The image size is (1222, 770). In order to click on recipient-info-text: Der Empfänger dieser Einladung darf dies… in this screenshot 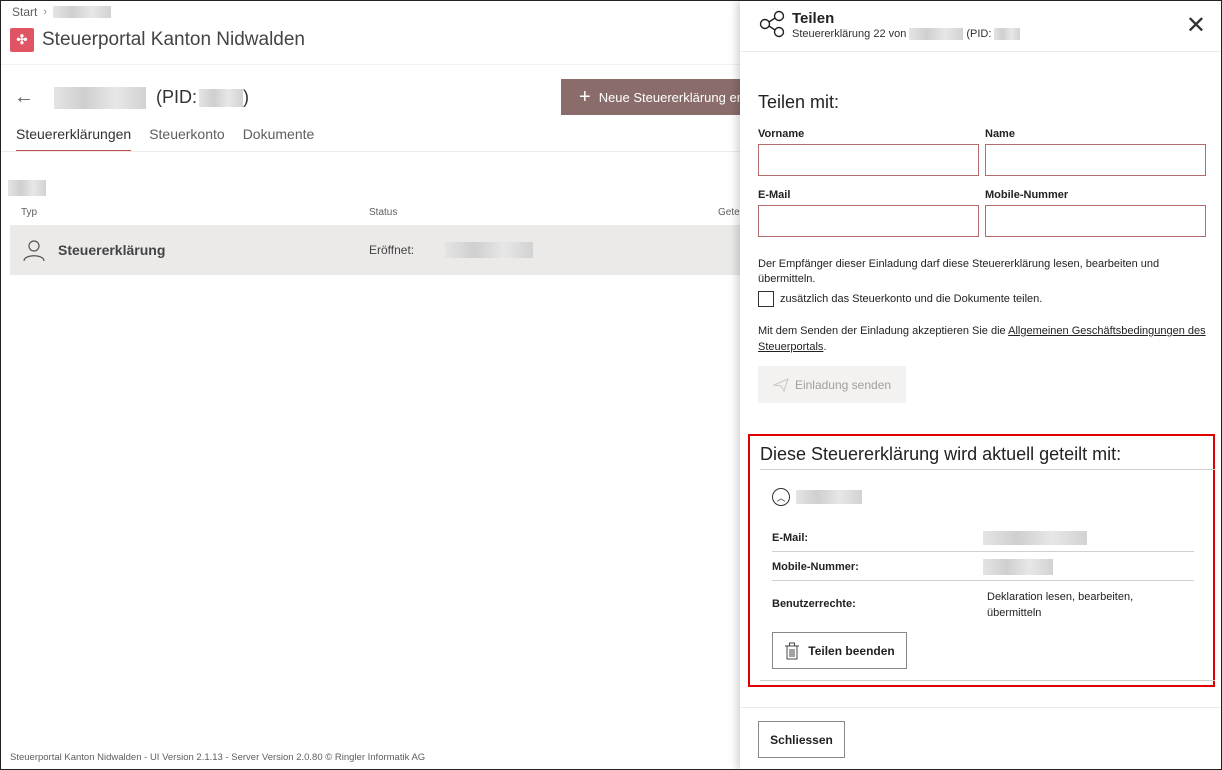, I will do `click(959, 271)`.